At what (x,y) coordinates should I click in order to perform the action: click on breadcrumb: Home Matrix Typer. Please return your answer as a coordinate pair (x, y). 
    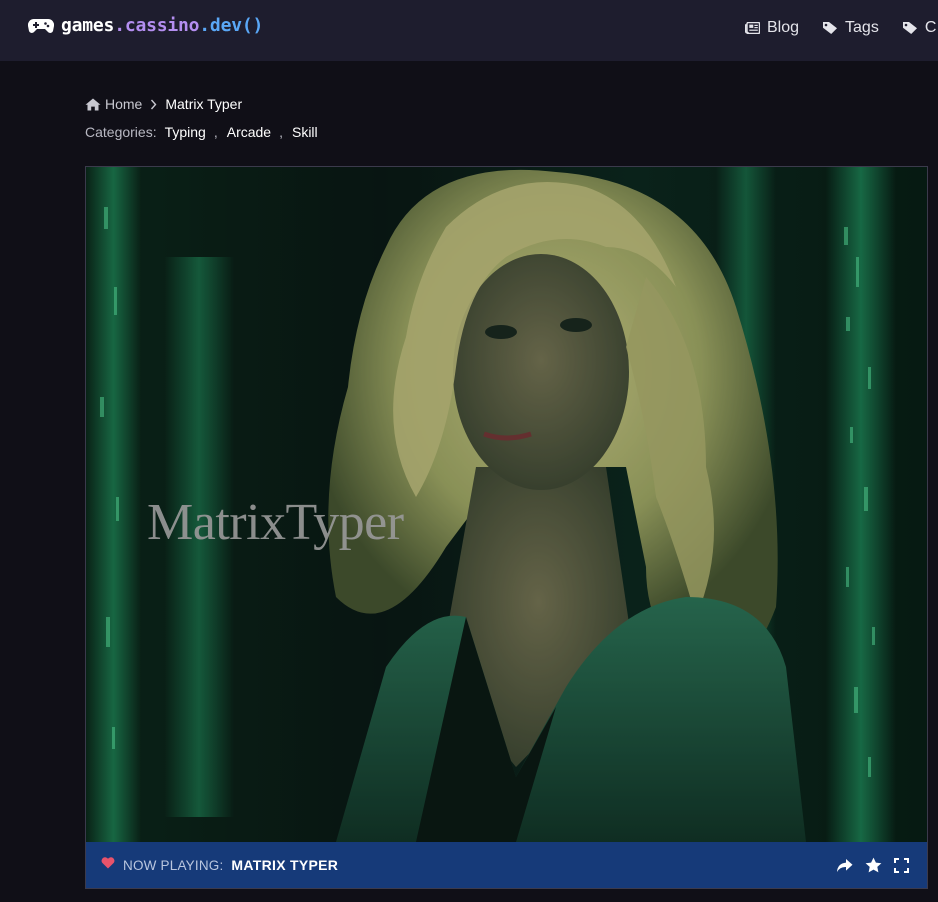
    Looking at the image, I should click on (163, 104).